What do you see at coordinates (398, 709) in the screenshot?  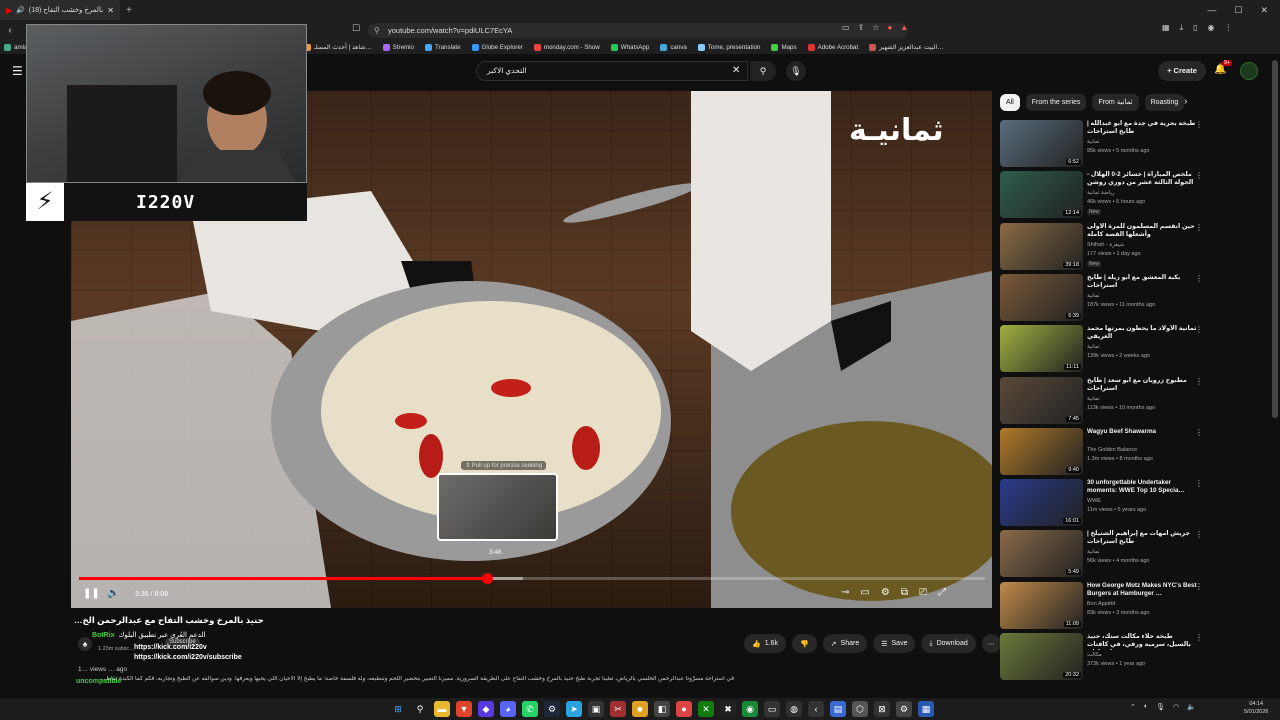 I see `start-windows-icon: ⊞` at bounding box center [398, 709].